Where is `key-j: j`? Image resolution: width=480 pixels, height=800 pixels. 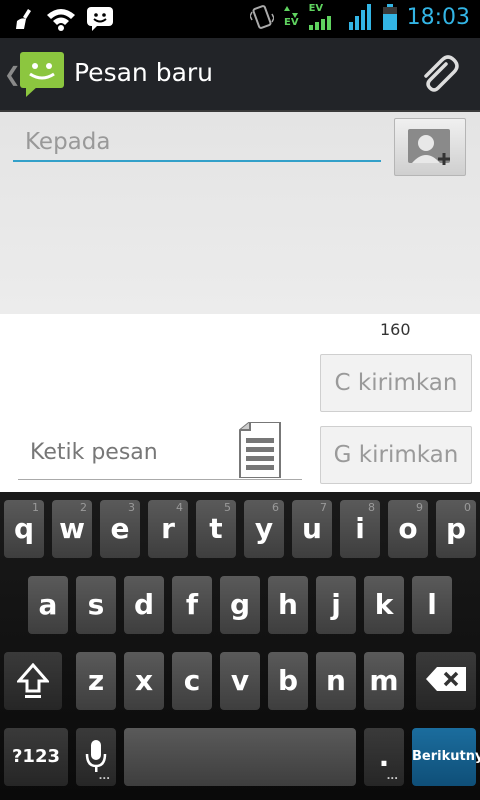
key-j: j is located at coordinates (336, 605).